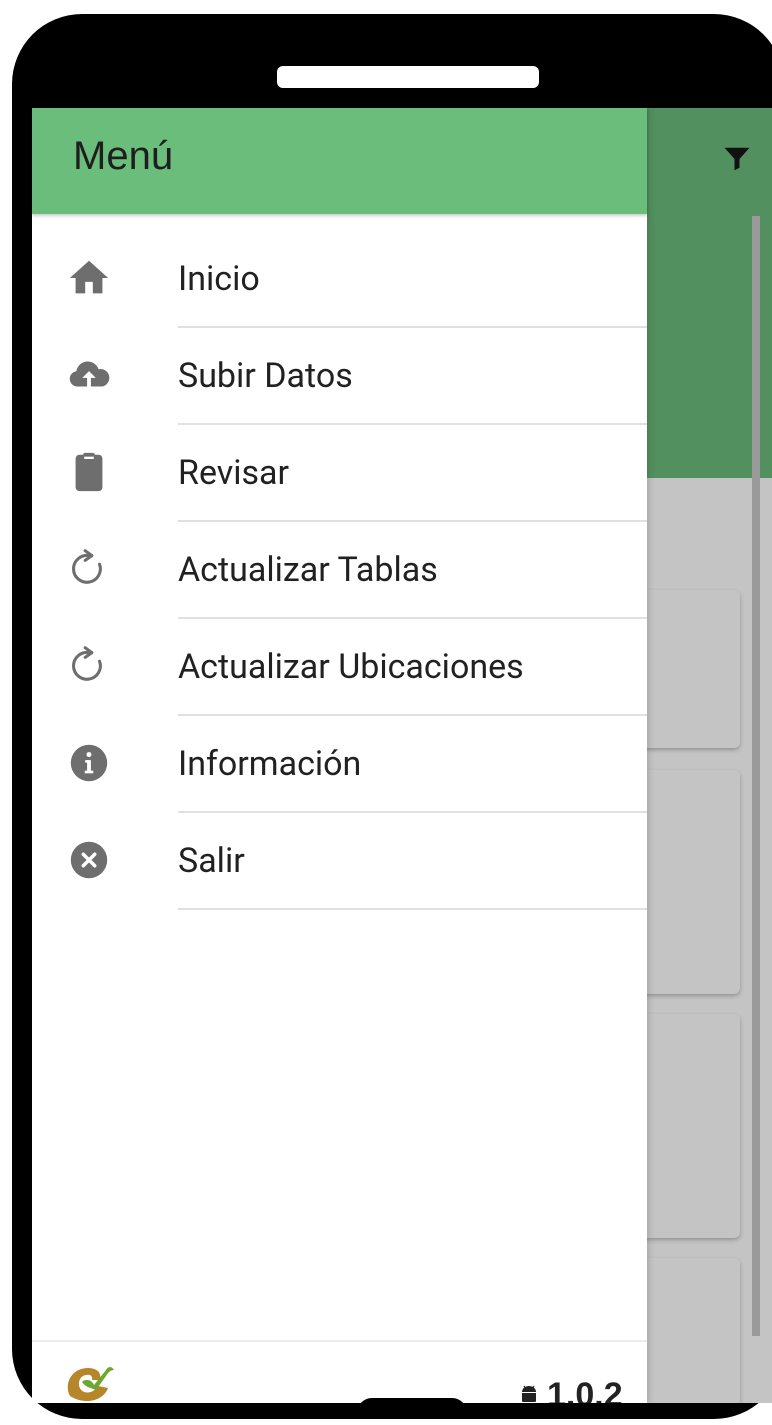 The width and height of the screenshot is (772, 1425). I want to click on menu-item-label: Actualizar Ubicaciones, so click(351, 667).